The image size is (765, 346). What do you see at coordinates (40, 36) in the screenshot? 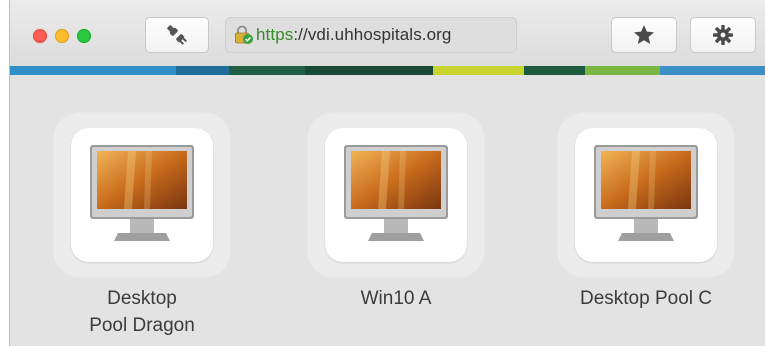
I see `close-window-button` at bounding box center [40, 36].